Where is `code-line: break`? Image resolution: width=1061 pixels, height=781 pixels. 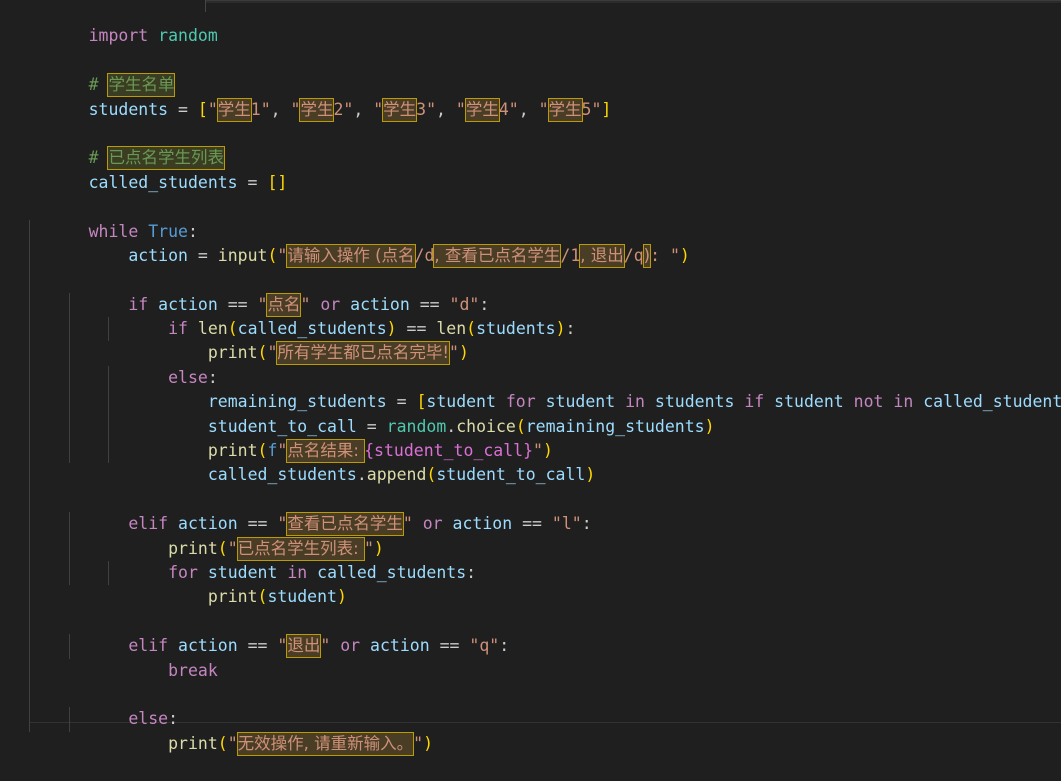 code-line: break is located at coordinates (530, 657).